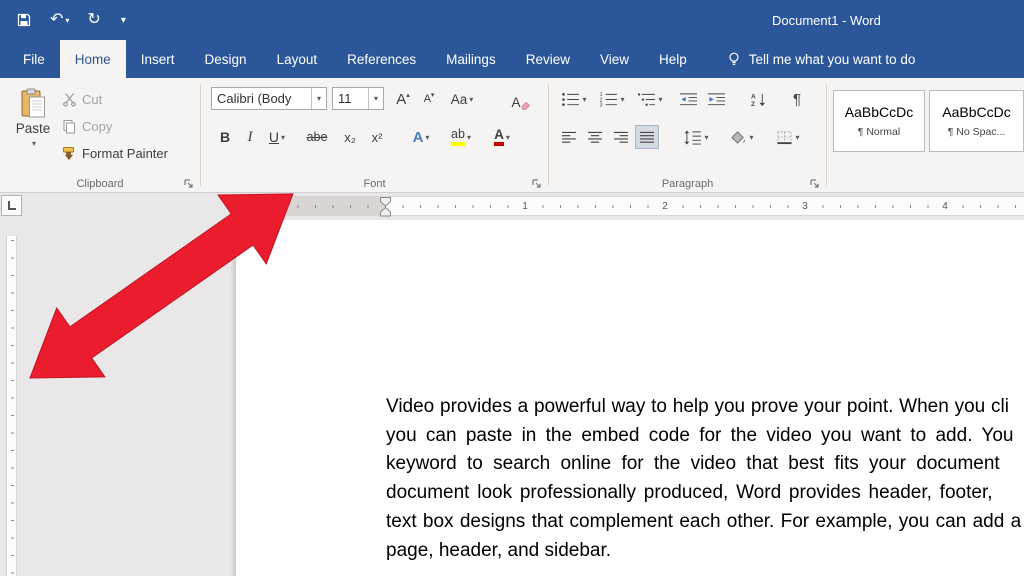 This screenshot has width=1024, height=576. I want to click on line-spacing-dropdown-icon: ▾, so click(706, 137).